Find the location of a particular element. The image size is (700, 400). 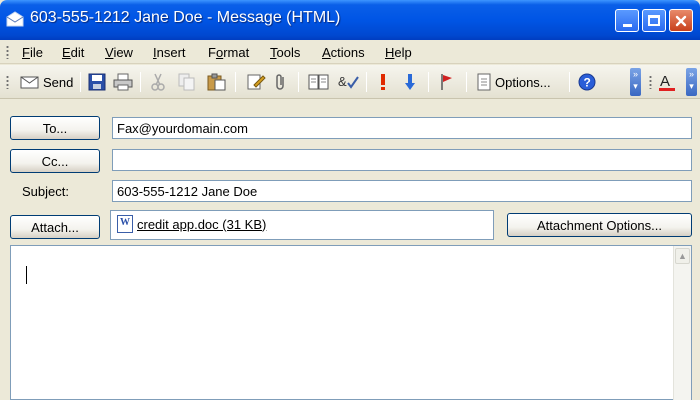

save-button is located at coordinates (97, 82).